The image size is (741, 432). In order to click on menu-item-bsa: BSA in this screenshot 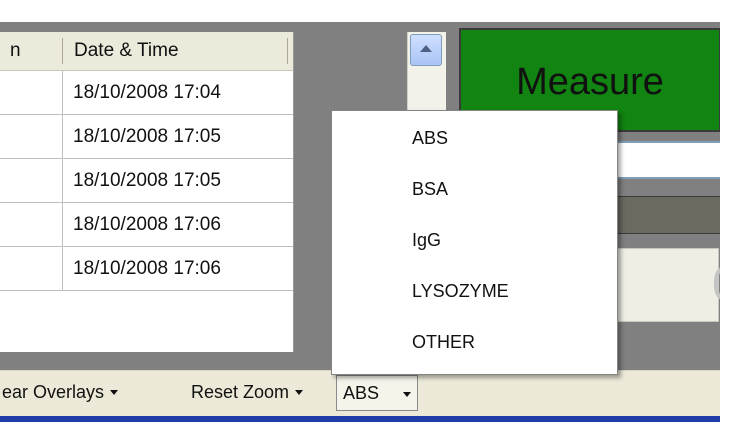, I will do `click(474, 190)`.